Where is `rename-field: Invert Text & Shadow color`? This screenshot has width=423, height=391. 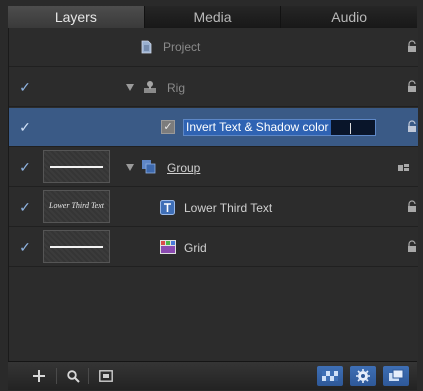
rename-field: Invert Text & Shadow color is located at coordinates (279, 127).